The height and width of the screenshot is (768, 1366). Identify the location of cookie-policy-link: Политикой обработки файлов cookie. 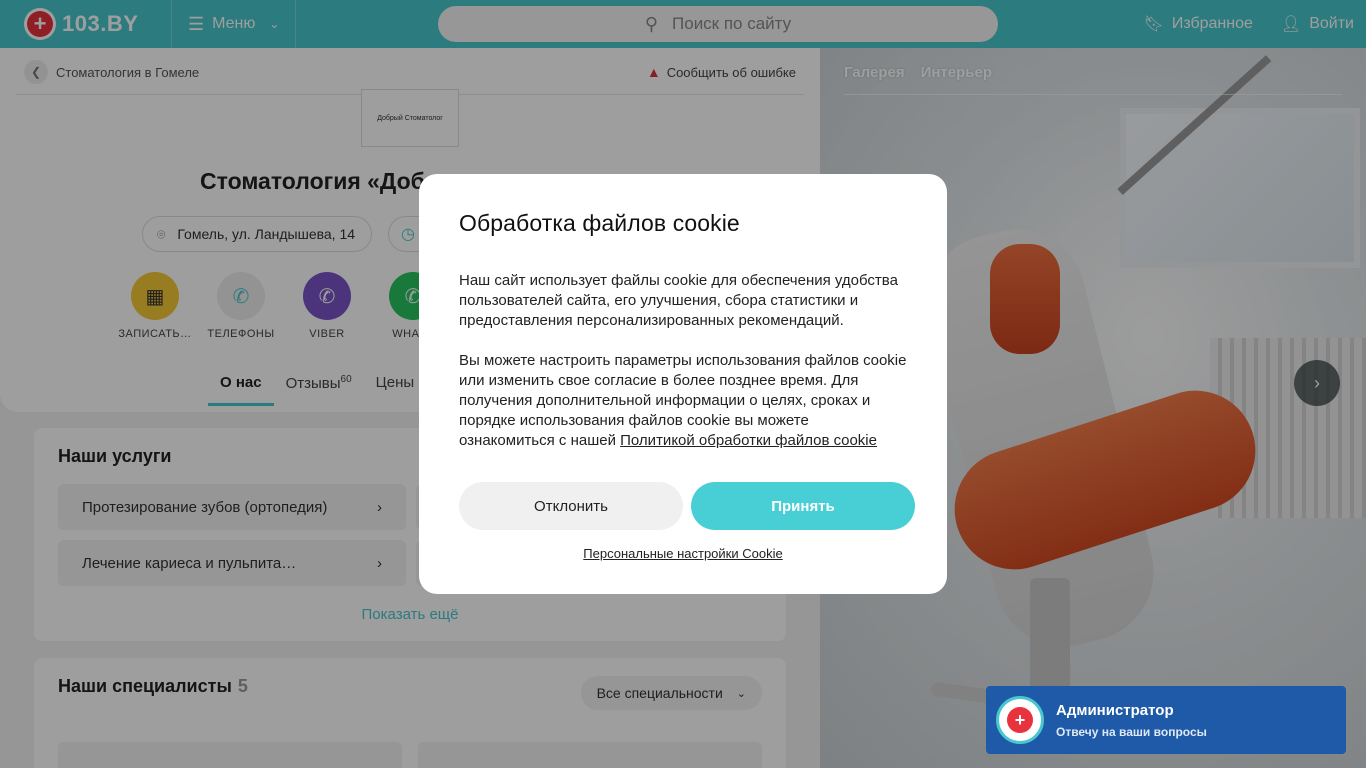
(748, 440).